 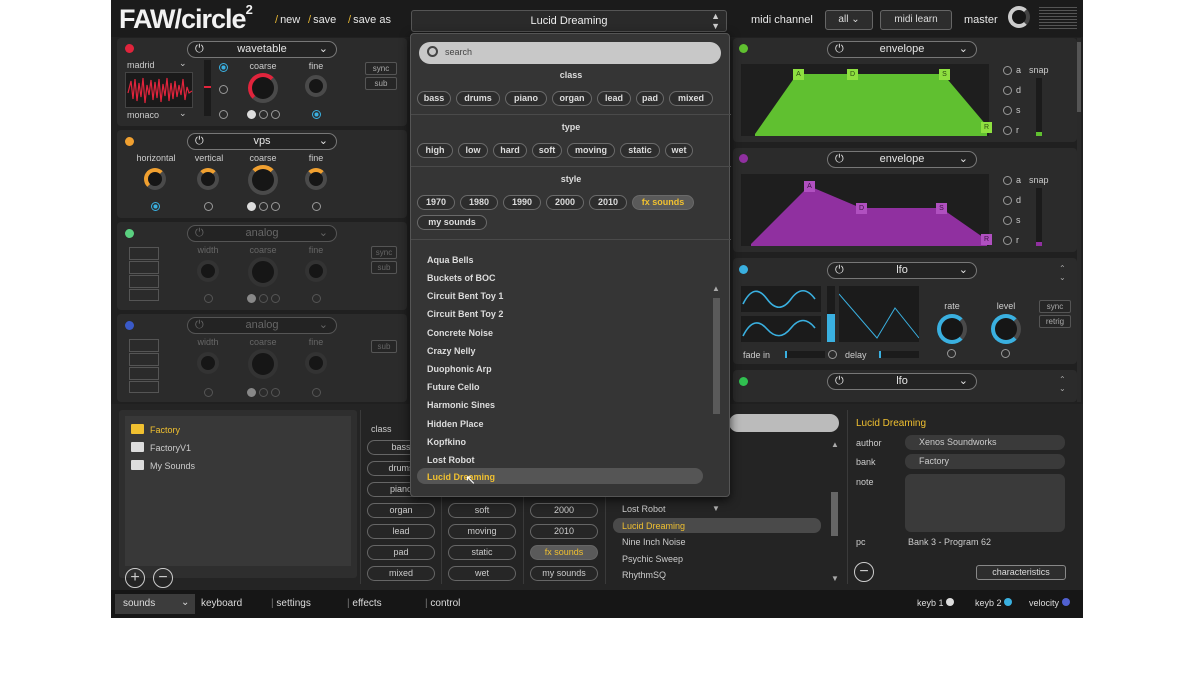 I want to click on browser-style-2000: 2000, so click(x=564, y=510).